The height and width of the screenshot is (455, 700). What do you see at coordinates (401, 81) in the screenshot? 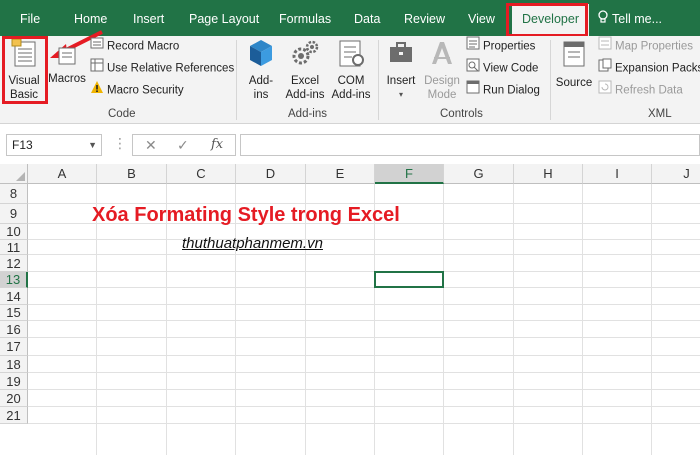
I see `insert-control-label: Insert` at bounding box center [401, 81].